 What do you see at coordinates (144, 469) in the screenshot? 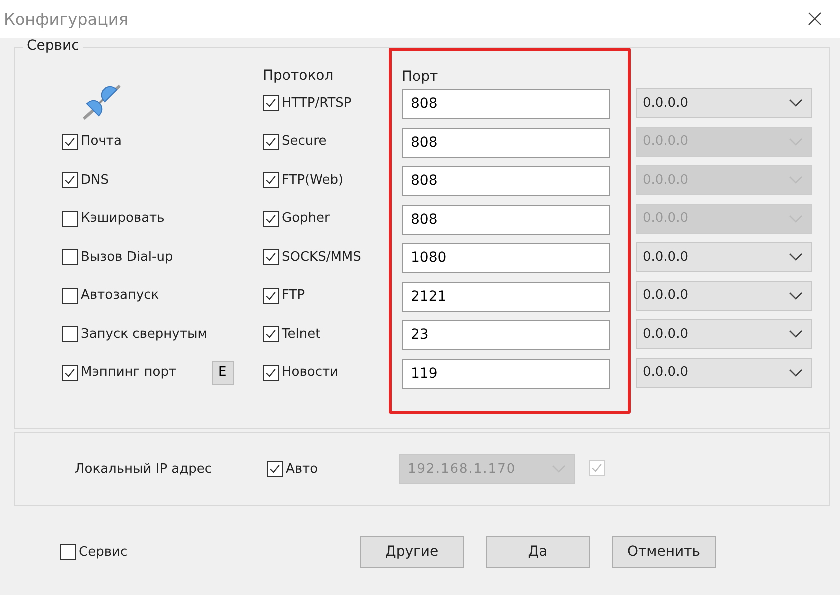
I see `field-label: Локальный IP адрес` at bounding box center [144, 469].